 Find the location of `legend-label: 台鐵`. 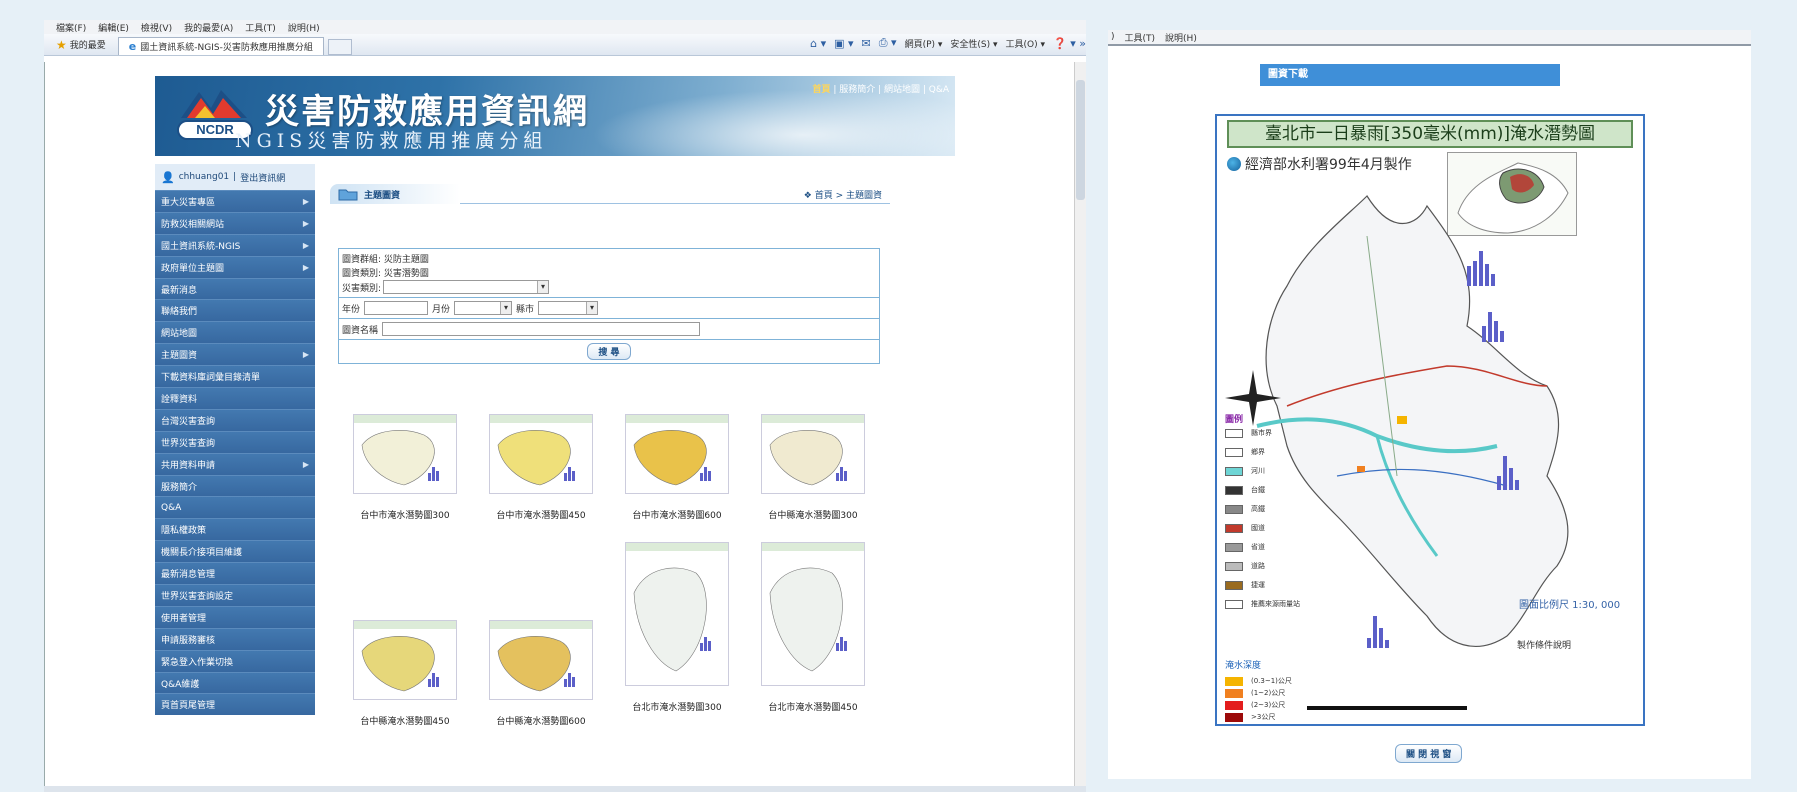

legend-label: 台鐵 is located at coordinates (1258, 490).